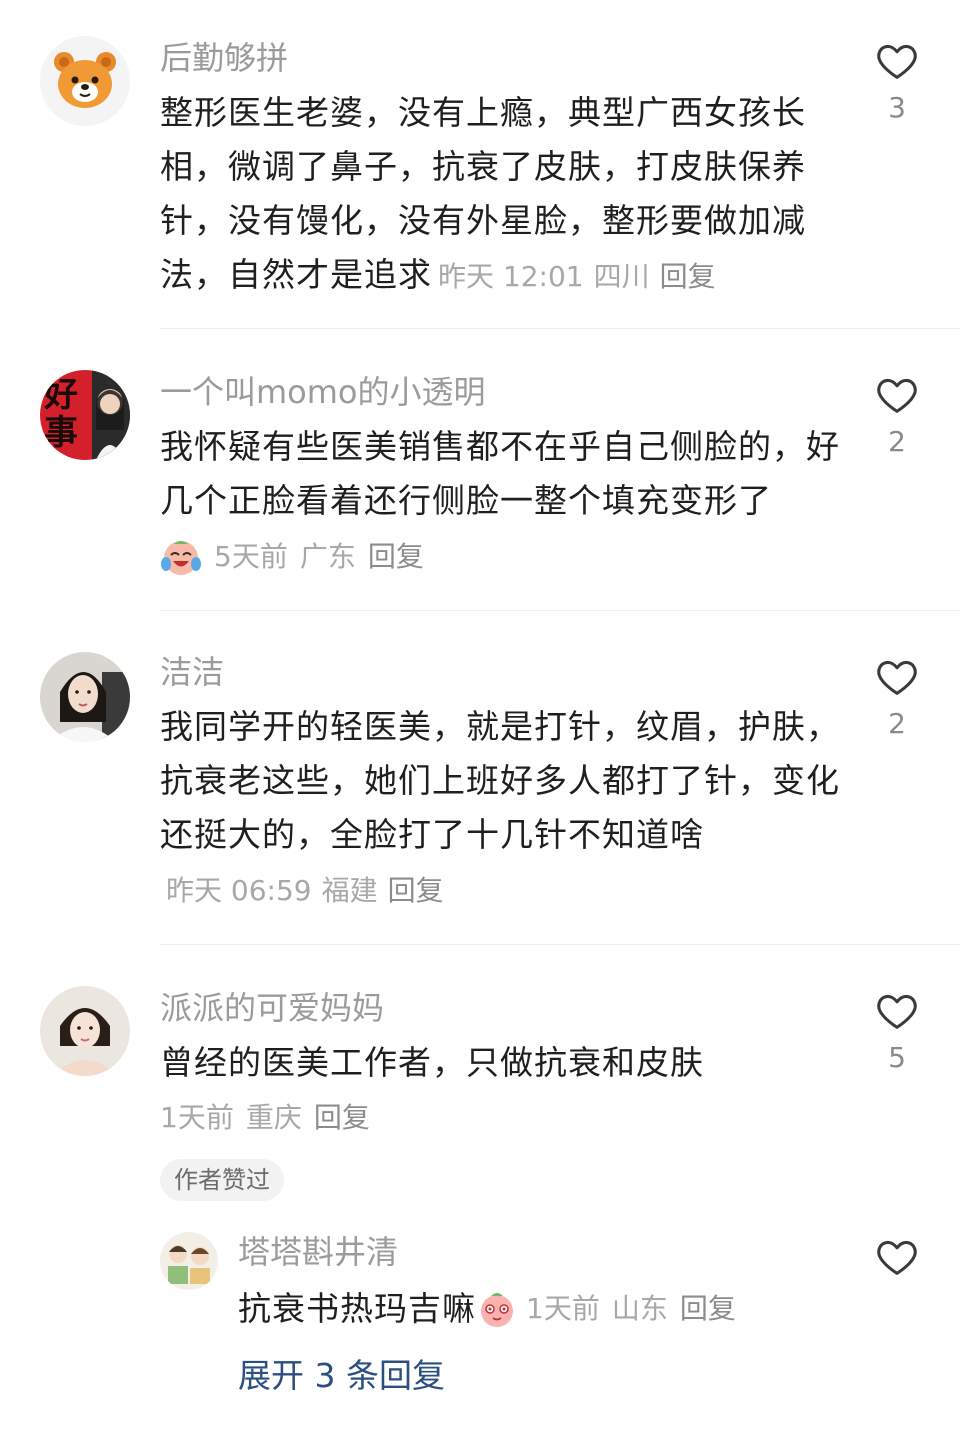  I want to click on comment-meta: 1天前 重庆 回复, so click(271, 1118).